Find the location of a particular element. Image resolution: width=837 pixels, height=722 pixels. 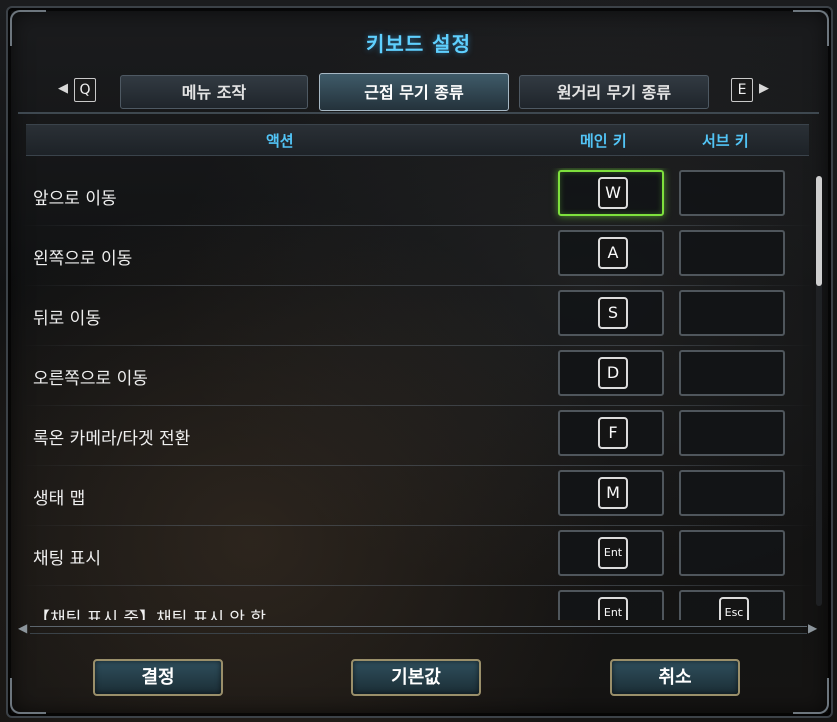

tab-divider is located at coordinates (418, 113).